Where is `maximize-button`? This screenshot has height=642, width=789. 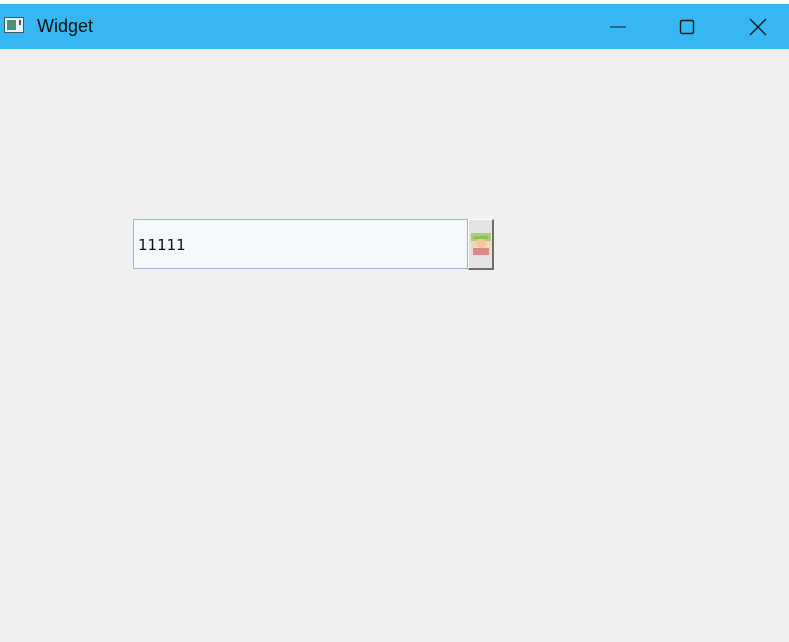 maximize-button is located at coordinates (687, 26).